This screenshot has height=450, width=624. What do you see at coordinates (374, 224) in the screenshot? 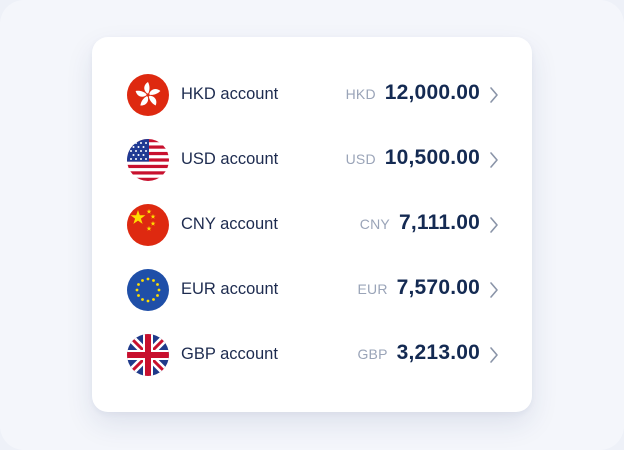
I see `currency-code: CNY` at bounding box center [374, 224].